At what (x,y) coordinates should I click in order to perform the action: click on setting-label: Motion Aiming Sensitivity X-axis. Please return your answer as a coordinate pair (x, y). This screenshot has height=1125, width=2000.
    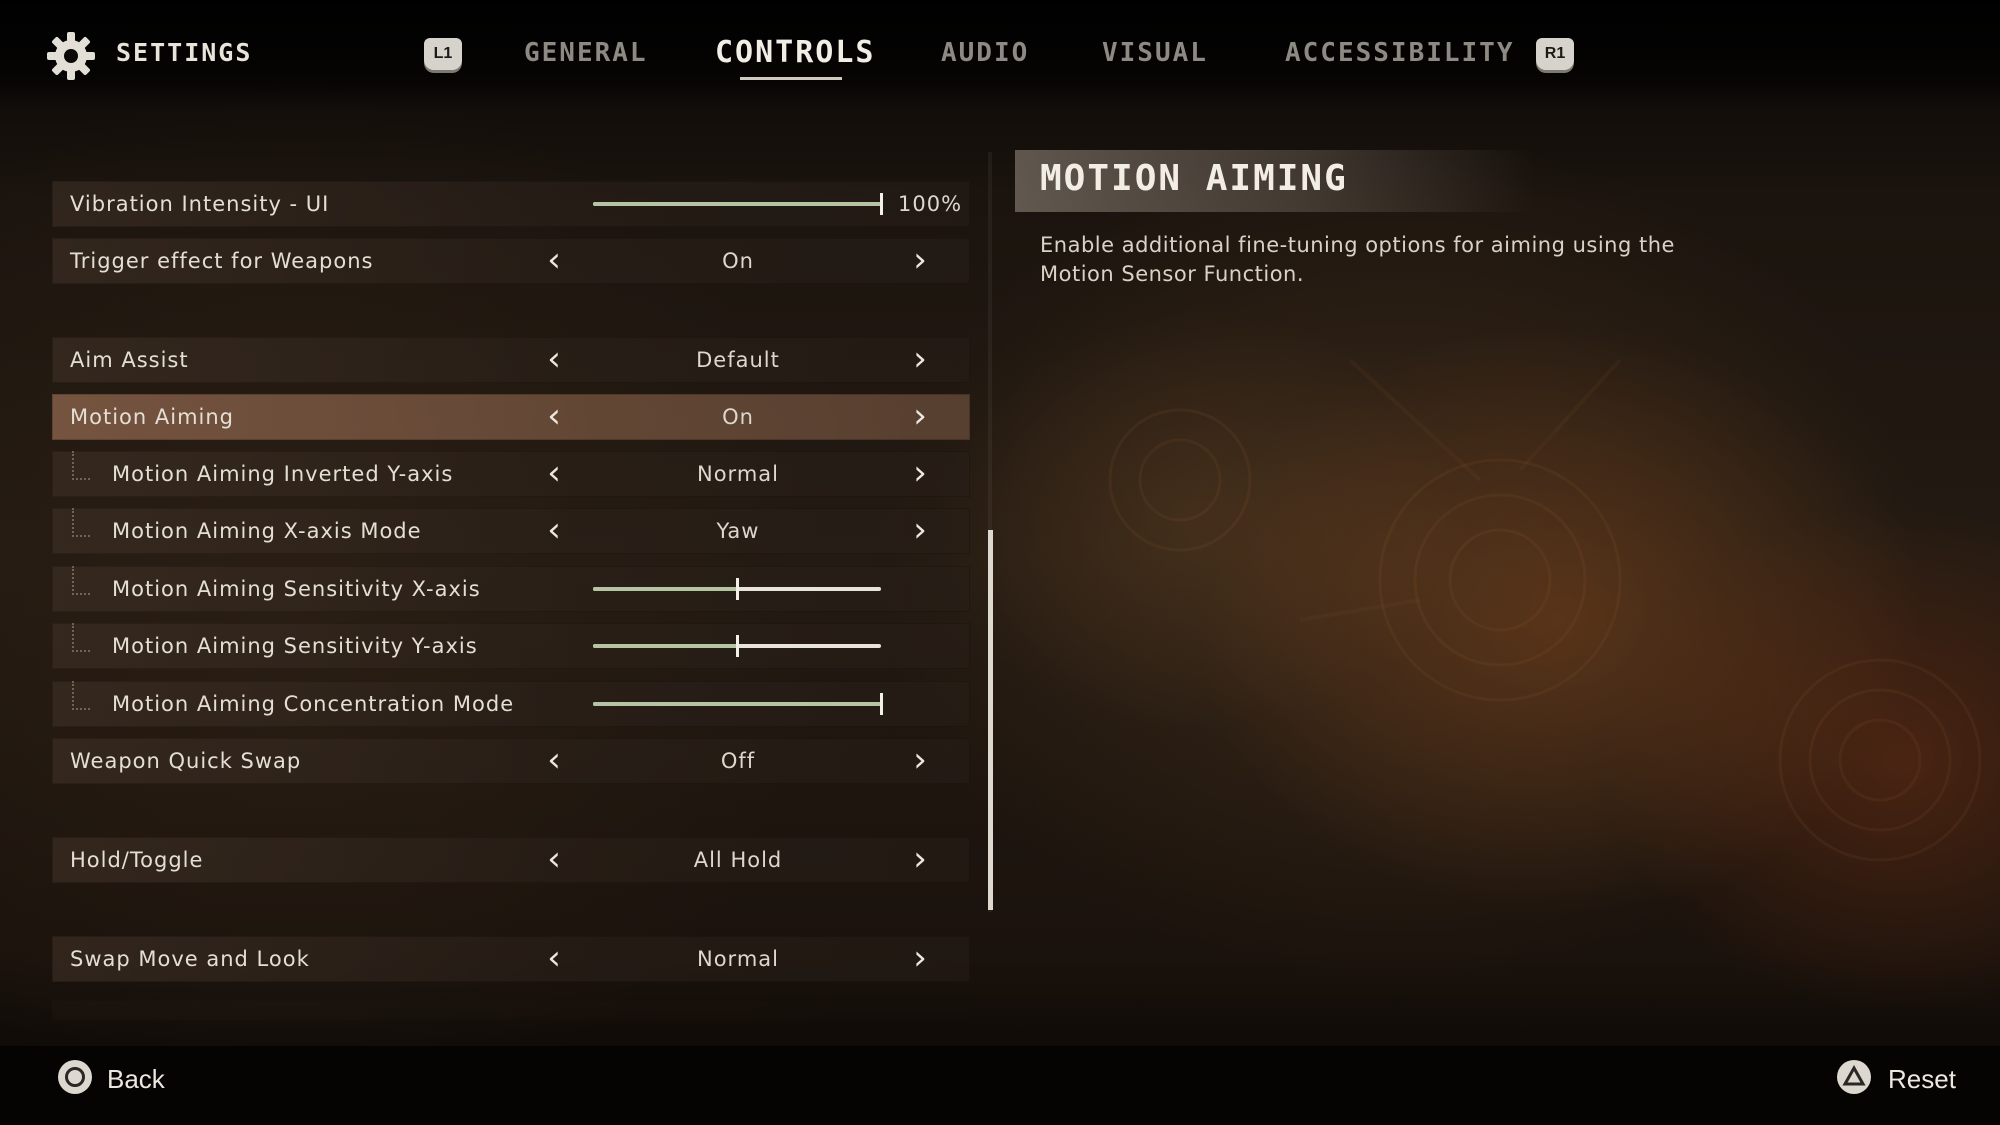
    Looking at the image, I should click on (296, 589).